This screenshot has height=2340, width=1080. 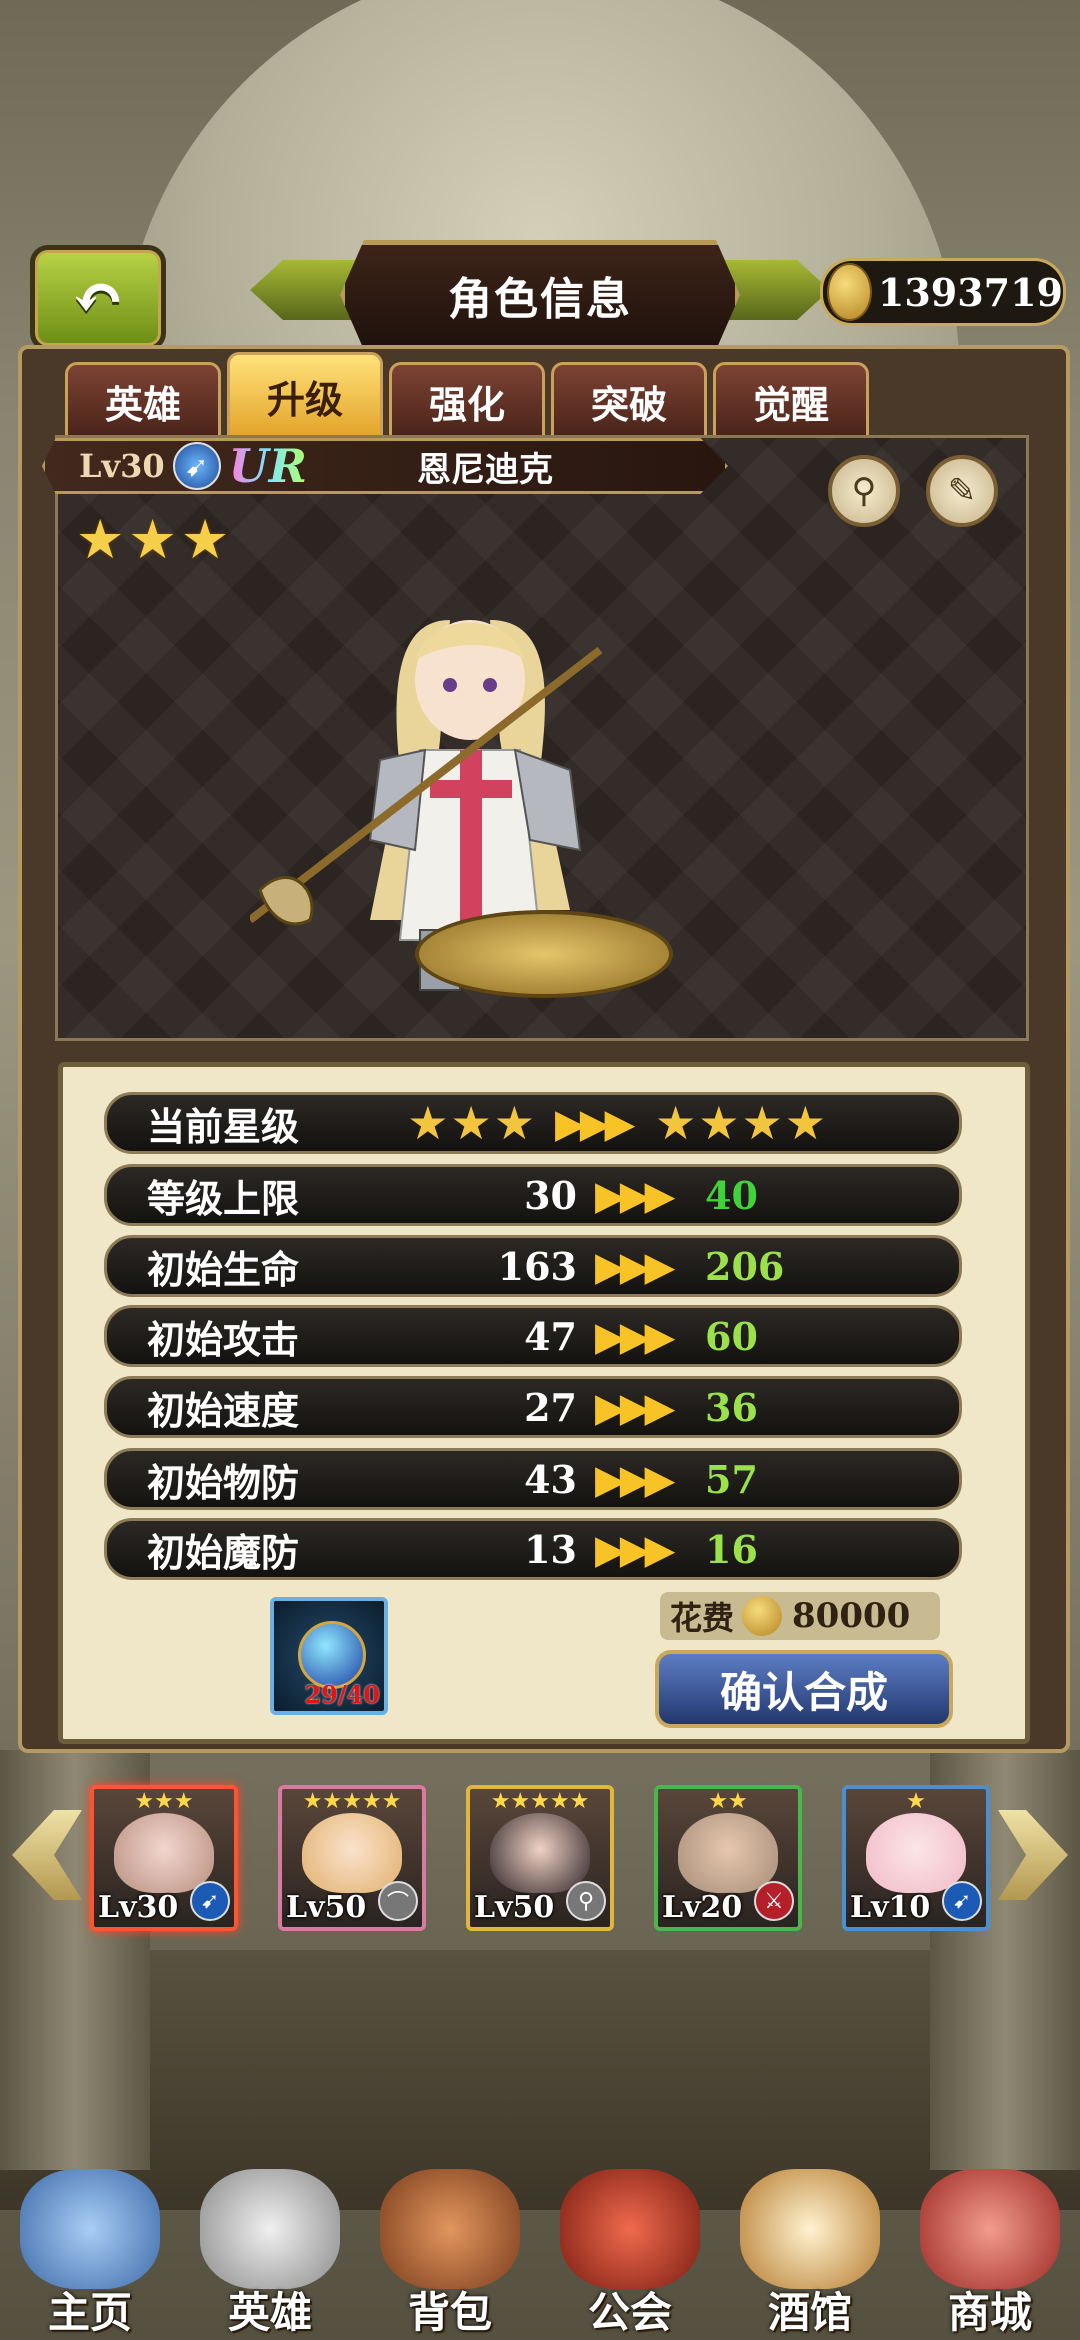 I want to click on tab-hero: 英雄, so click(x=143, y=399).